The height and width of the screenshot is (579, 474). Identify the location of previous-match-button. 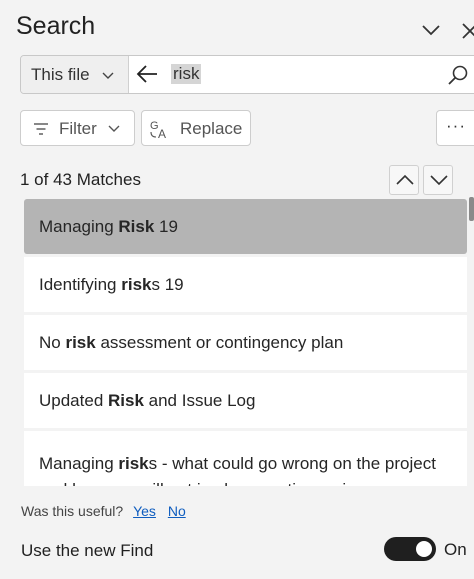
(404, 180).